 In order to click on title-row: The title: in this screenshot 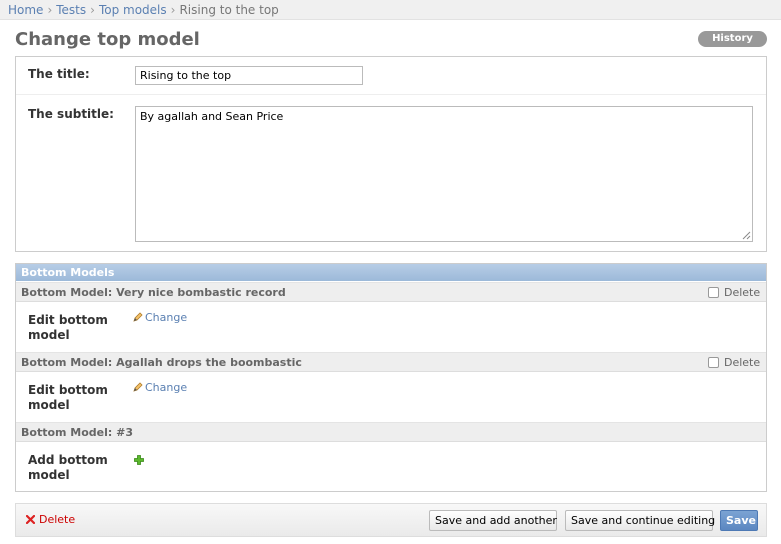, I will do `click(391, 76)`.